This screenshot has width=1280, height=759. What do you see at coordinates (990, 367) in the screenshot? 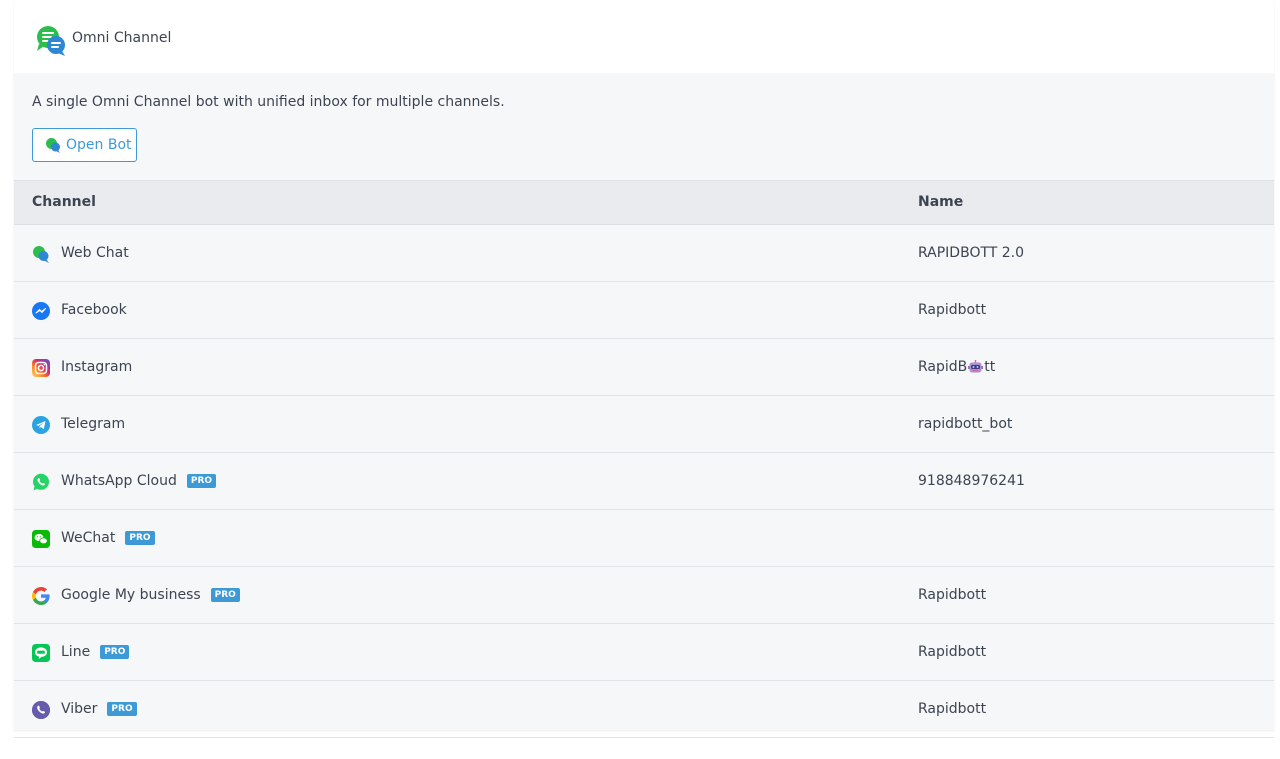
I see `bot-name-suffix: tt` at bounding box center [990, 367].